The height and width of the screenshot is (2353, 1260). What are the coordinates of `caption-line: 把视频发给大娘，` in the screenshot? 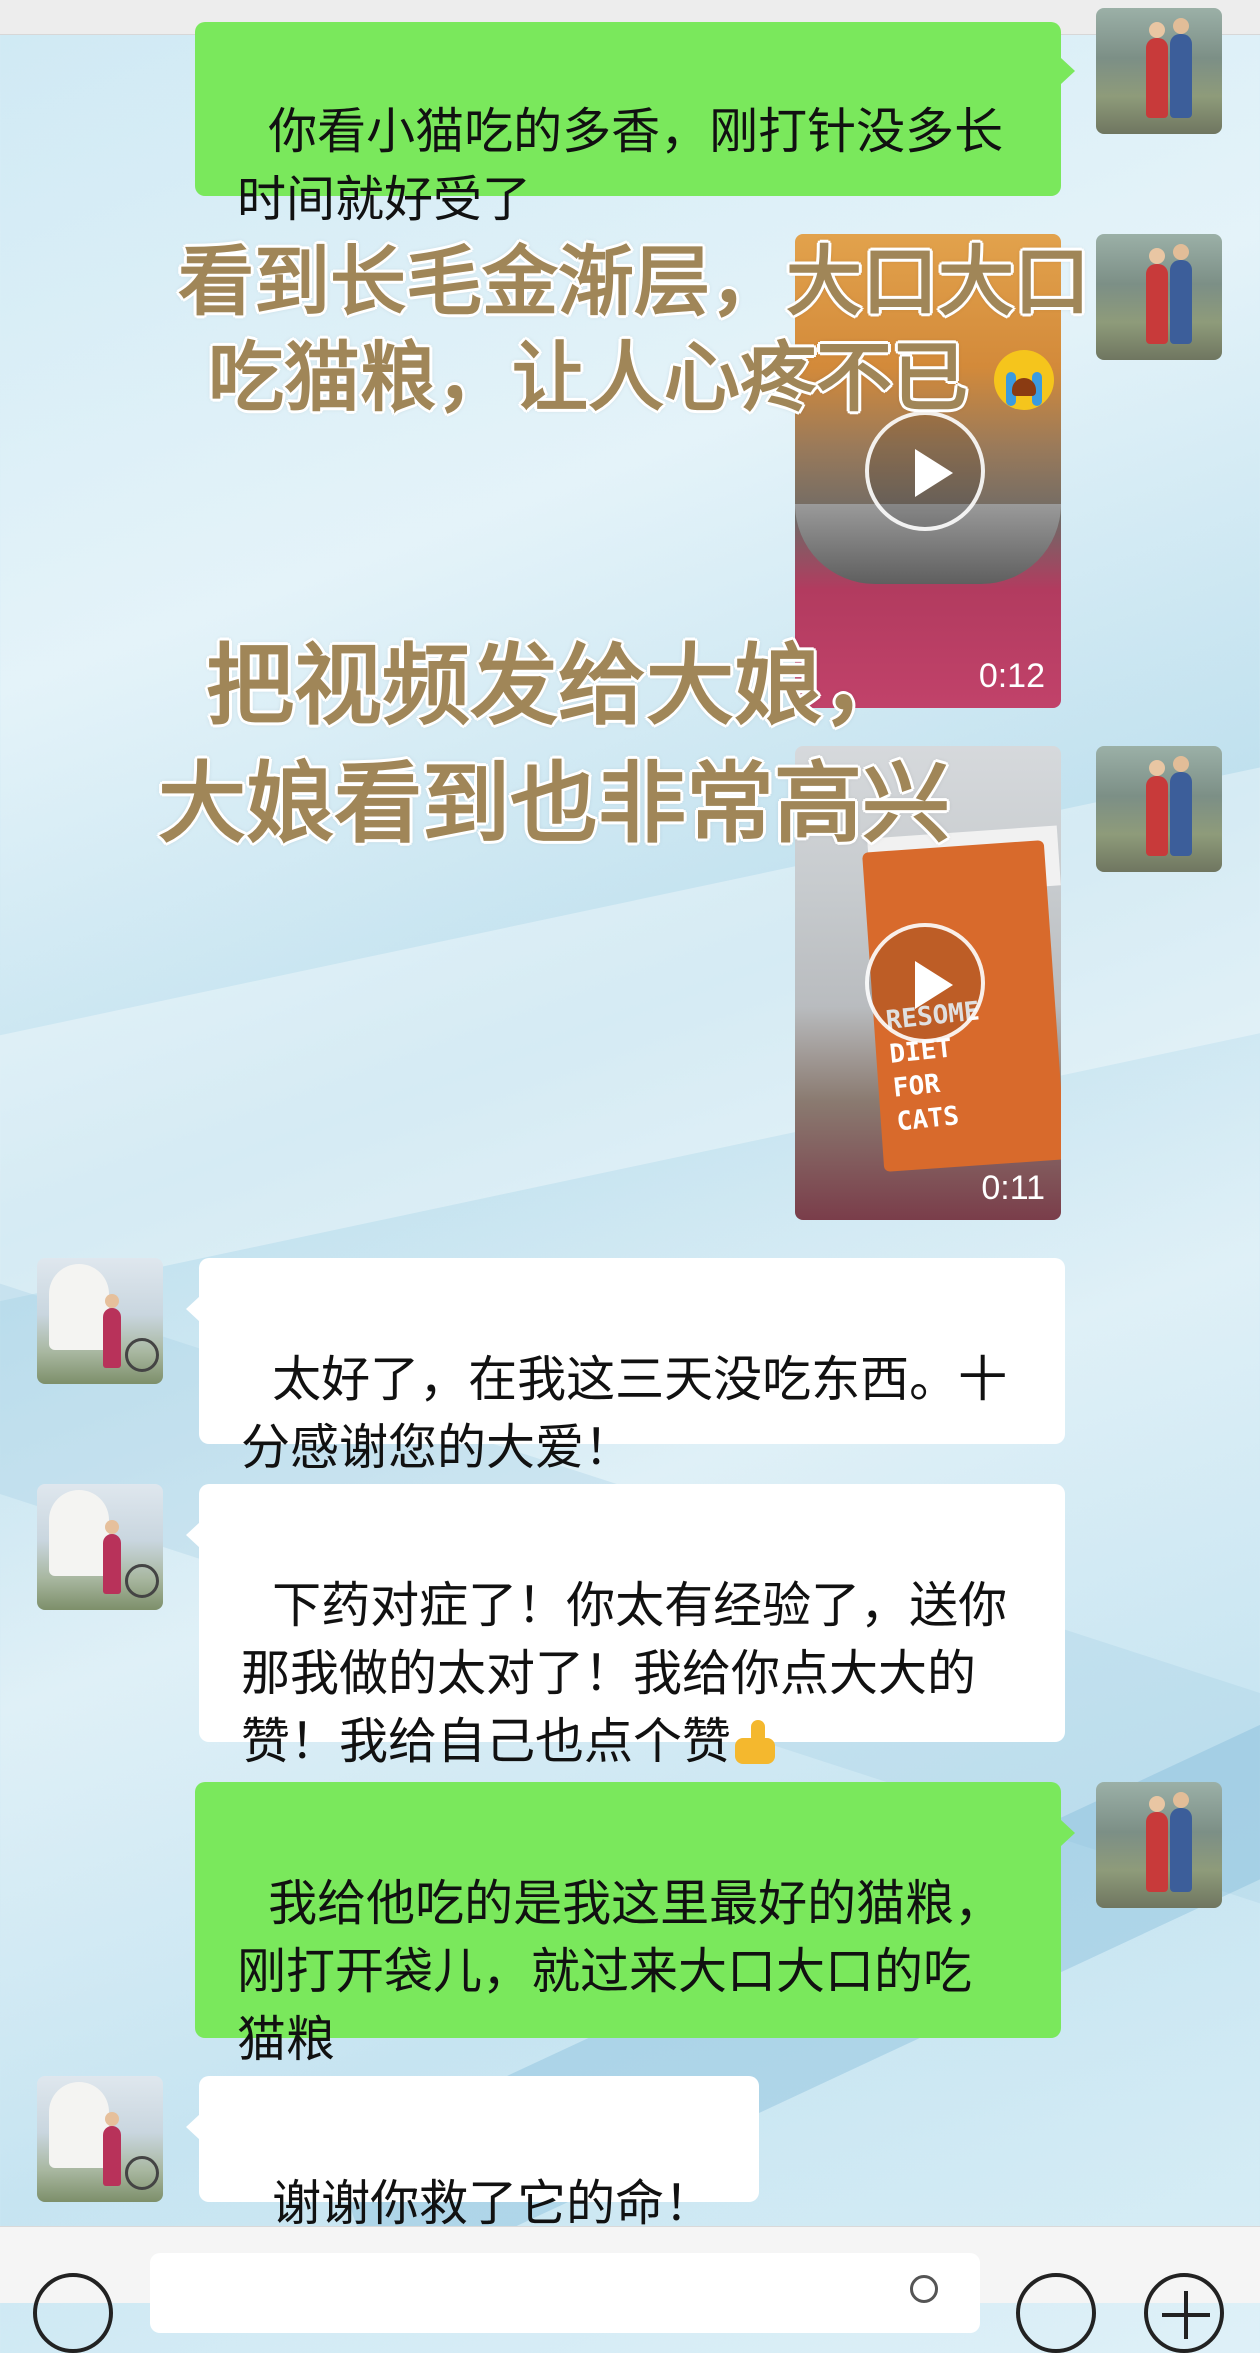 It's located at (558, 685).